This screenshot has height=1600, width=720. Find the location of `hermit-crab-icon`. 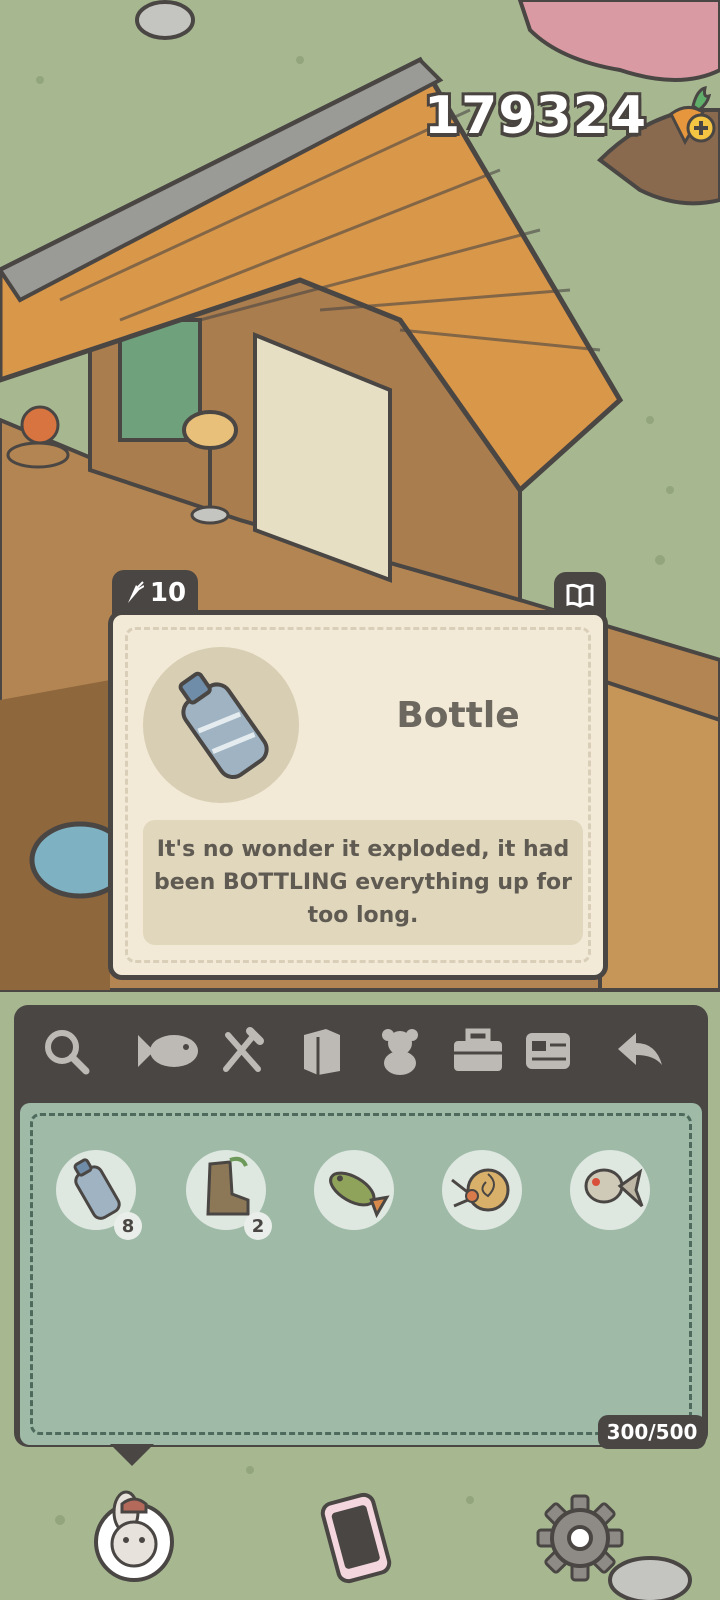

hermit-crab-icon is located at coordinates (480, 1190).